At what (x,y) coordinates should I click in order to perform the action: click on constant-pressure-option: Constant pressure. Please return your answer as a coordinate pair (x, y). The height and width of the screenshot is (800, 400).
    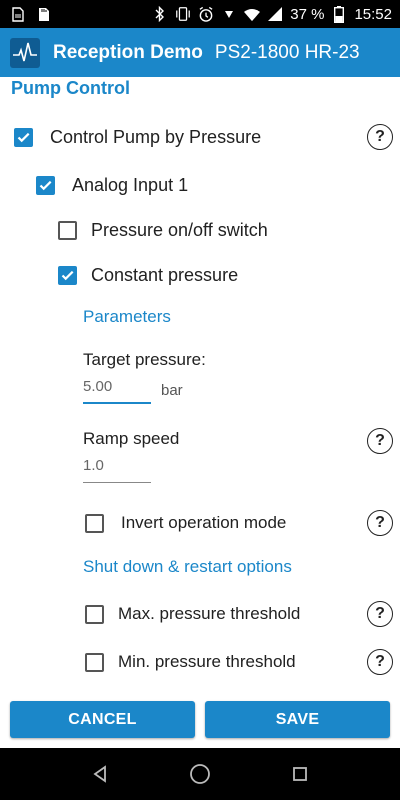
    Looking at the image, I should click on (148, 275).